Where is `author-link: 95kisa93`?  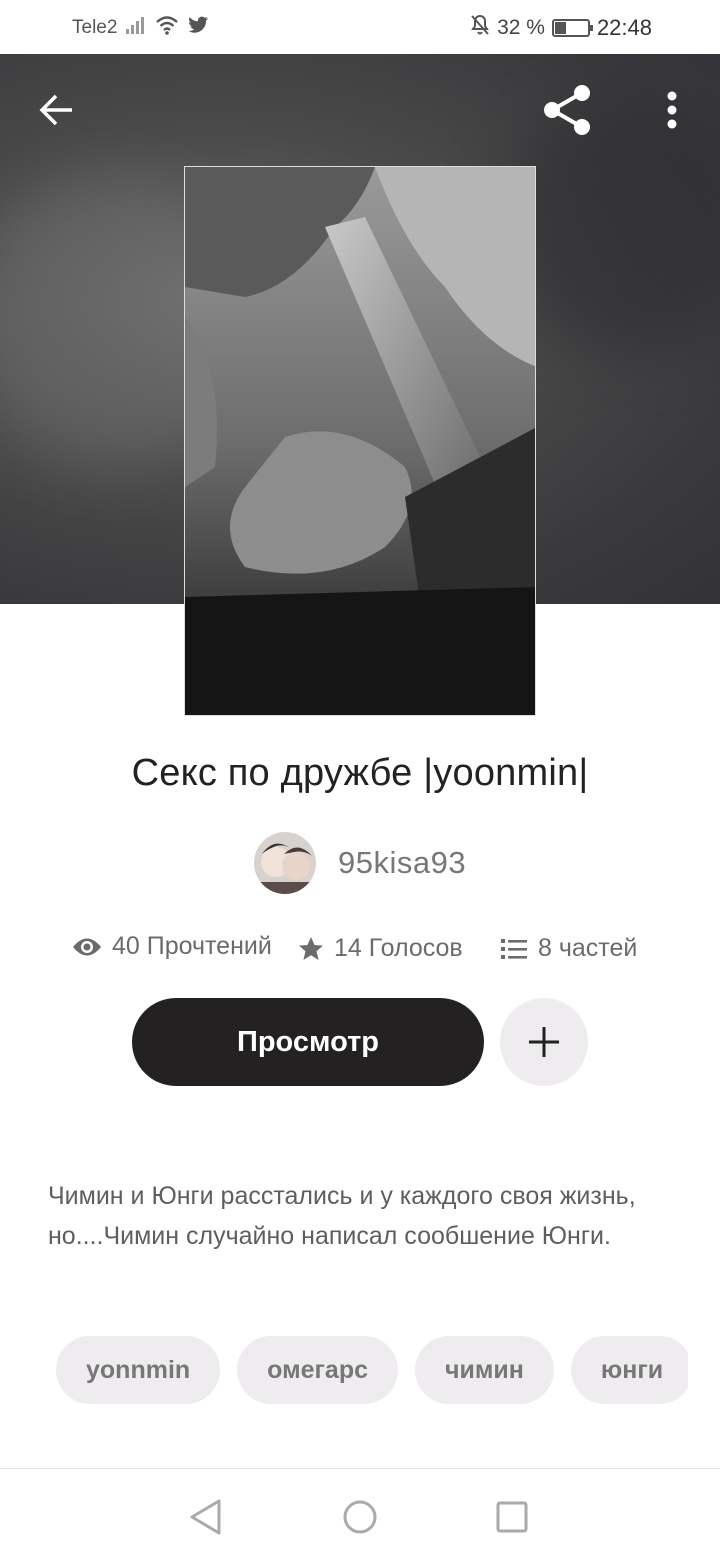 author-link: 95kisa93 is located at coordinates (360, 863).